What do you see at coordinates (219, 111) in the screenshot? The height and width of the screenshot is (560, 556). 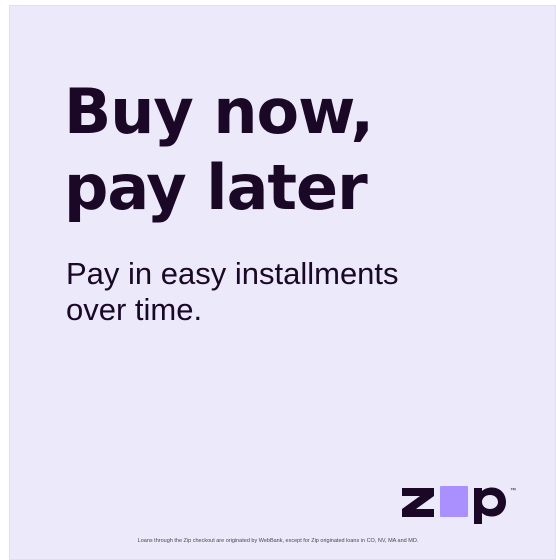 I see `headline-line-1: Buy now,` at bounding box center [219, 111].